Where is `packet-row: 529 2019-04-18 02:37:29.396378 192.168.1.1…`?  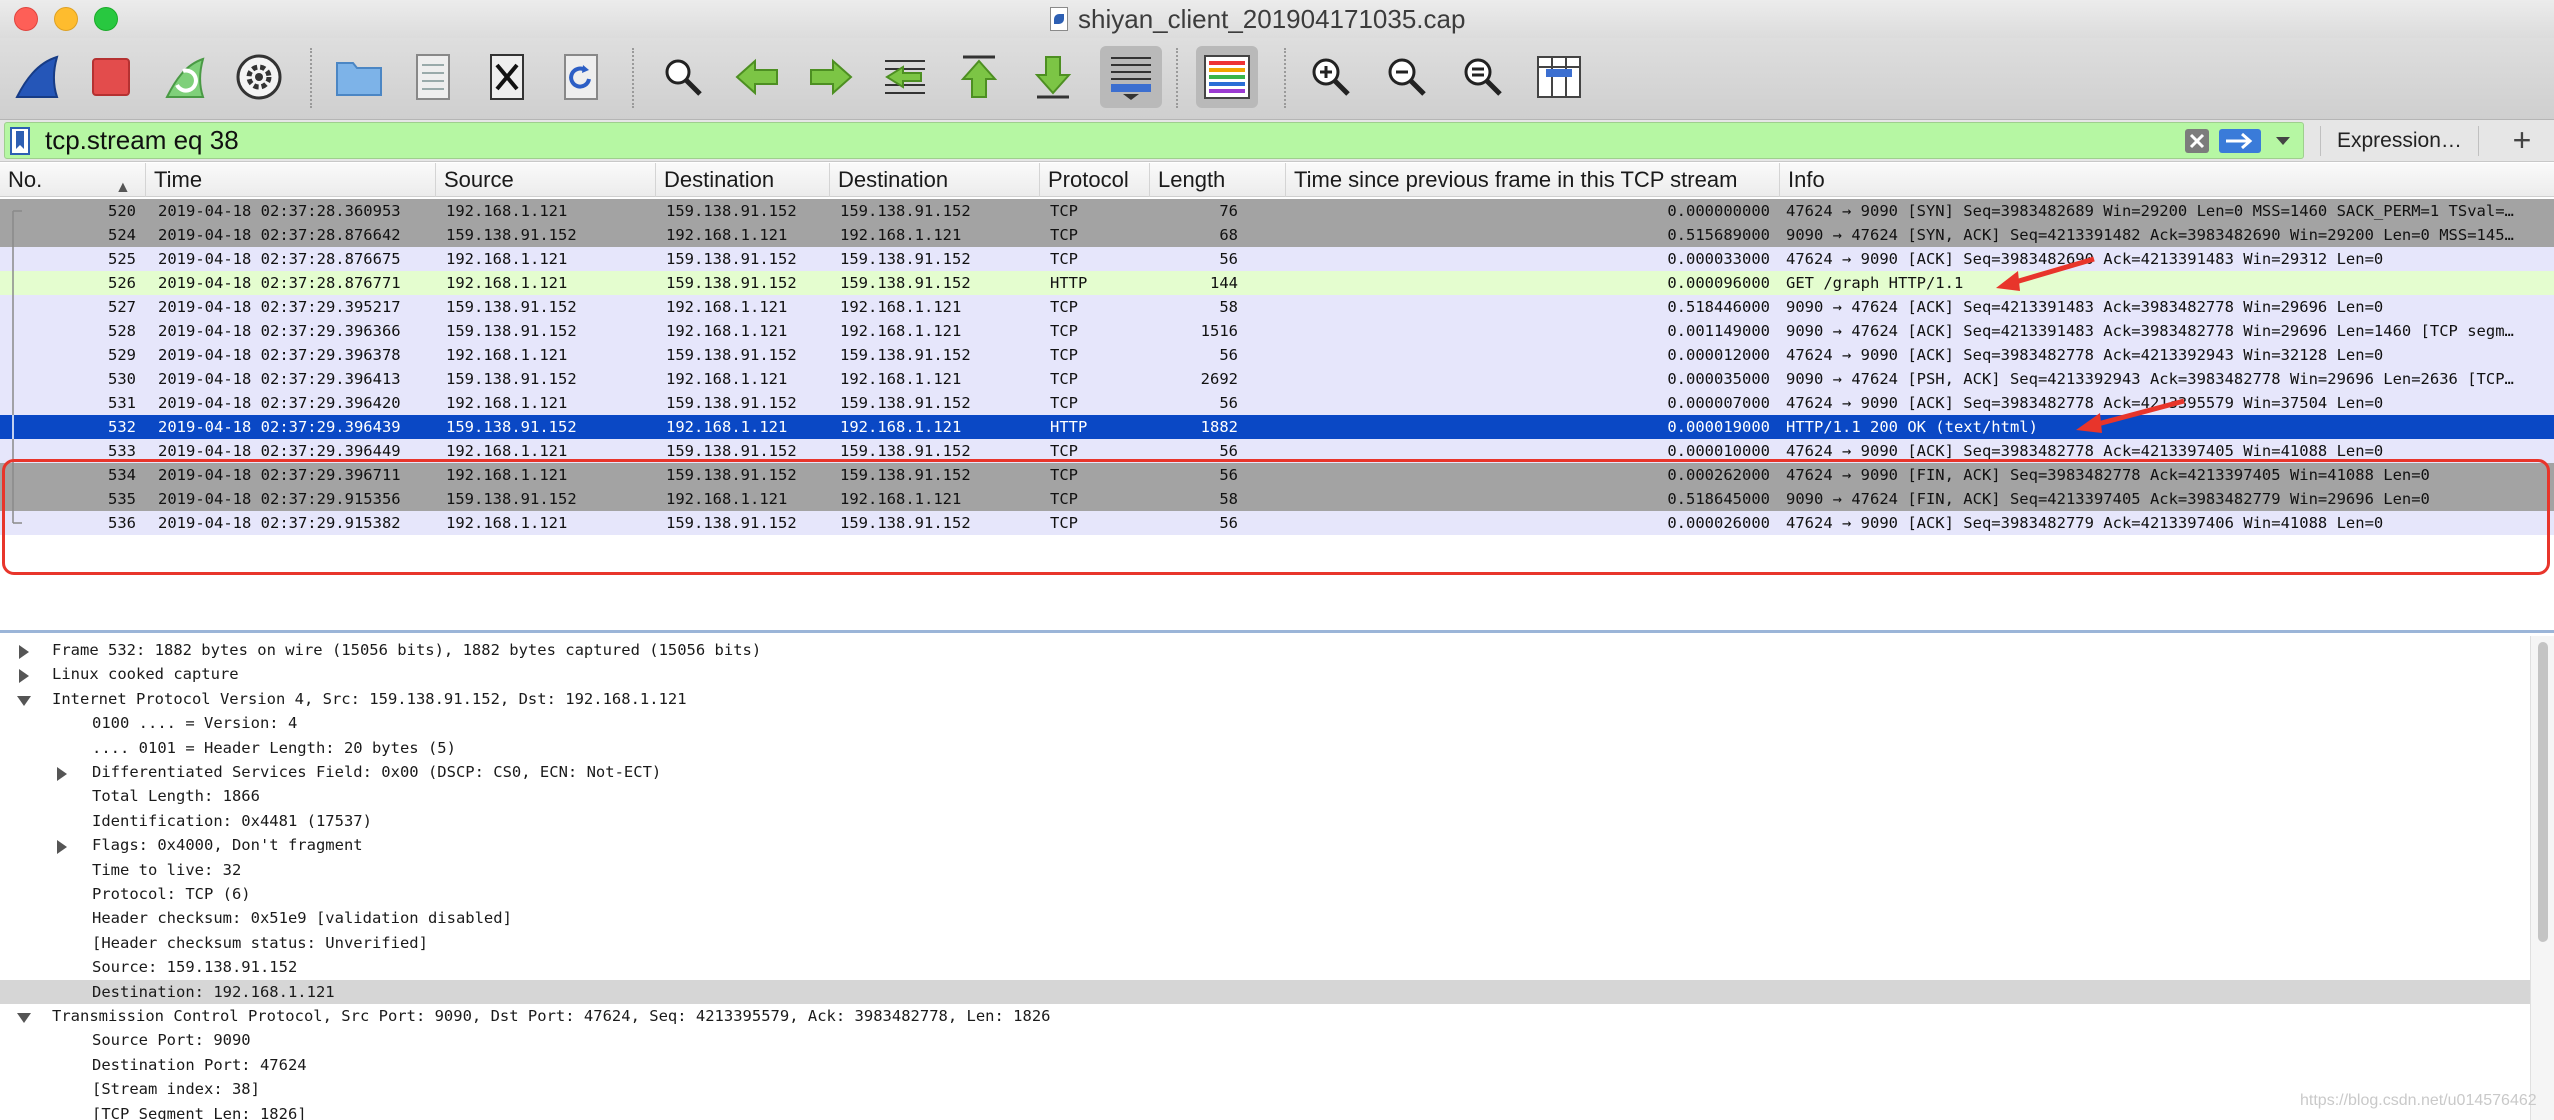
packet-row: 529 2019-04-18 02:37:29.396378 192.168.1.1… is located at coordinates (1277, 355).